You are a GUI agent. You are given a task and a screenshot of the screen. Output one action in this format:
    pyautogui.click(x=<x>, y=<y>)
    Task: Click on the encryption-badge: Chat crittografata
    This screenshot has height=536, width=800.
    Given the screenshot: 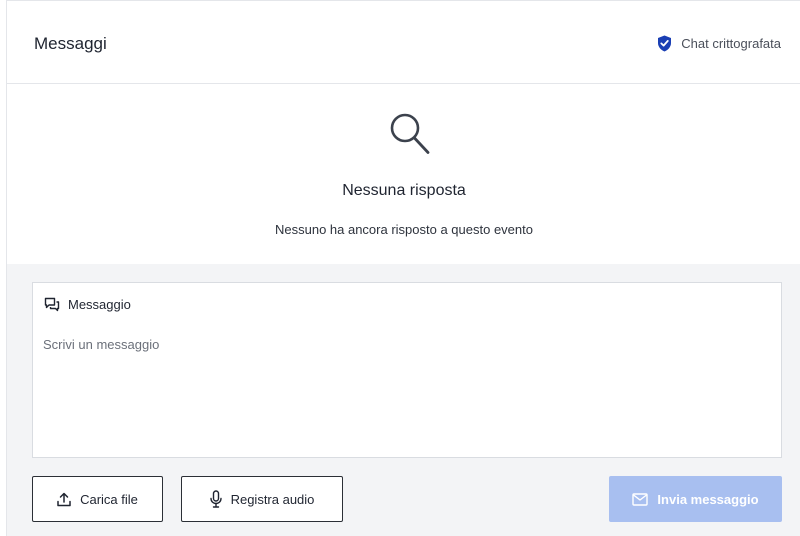 What is the action you would take?
    pyautogui.click(x=719, y=43)
    